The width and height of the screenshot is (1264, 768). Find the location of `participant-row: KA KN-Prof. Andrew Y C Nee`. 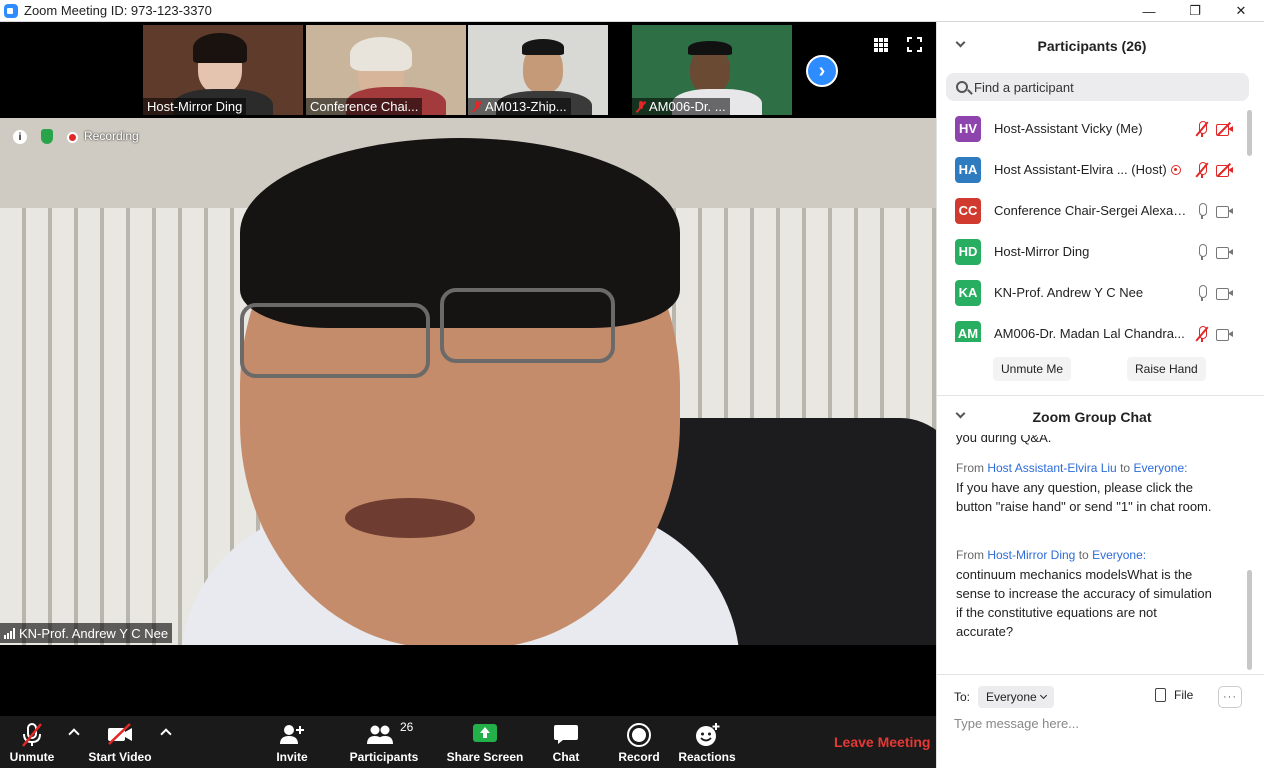

participant-row: KA KN-Prof. Andrew Y C Nee is located at coordinates (1092, 292).